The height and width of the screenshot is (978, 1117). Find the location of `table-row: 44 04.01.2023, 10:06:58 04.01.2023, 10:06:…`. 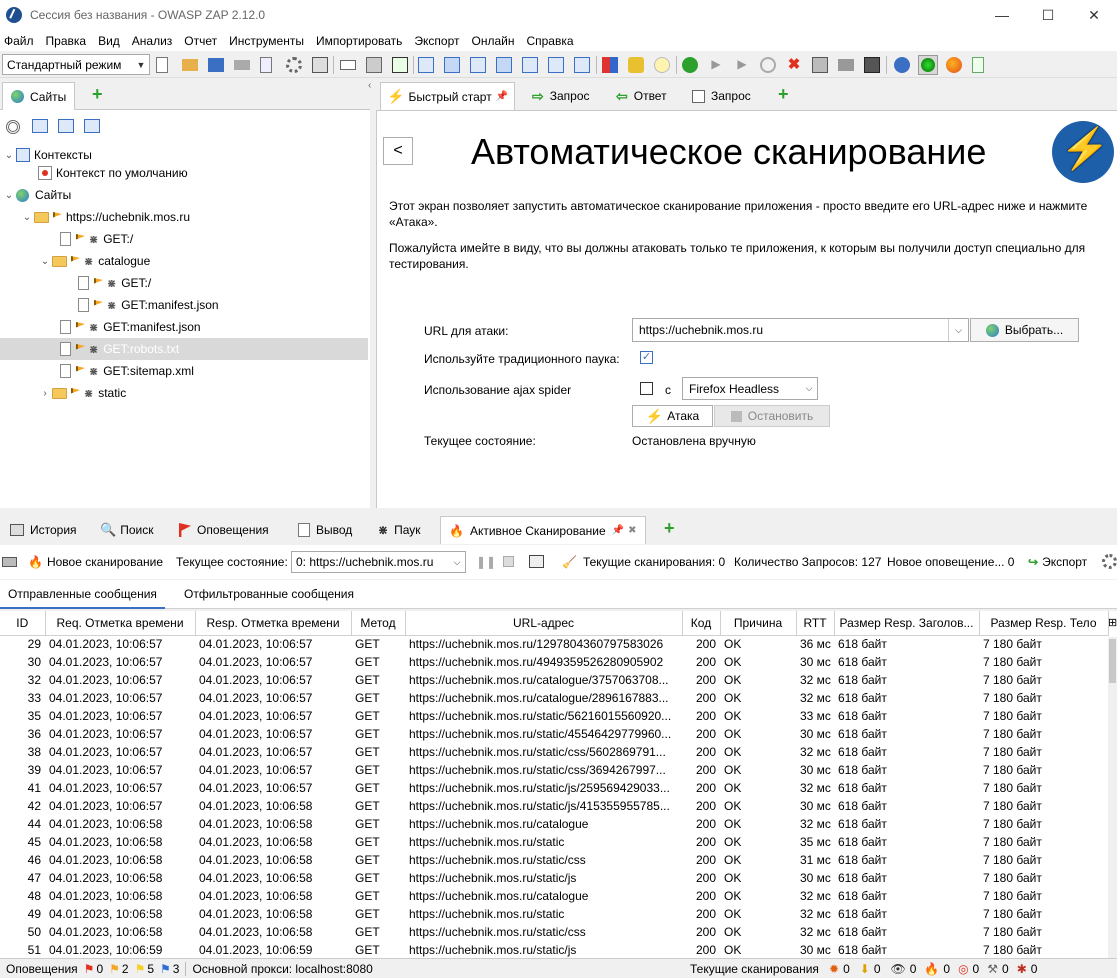

table-row: 44 04.01.2023, 10:06:58 04.01.2023, 10:06:… is located at coordinates (554, 824).